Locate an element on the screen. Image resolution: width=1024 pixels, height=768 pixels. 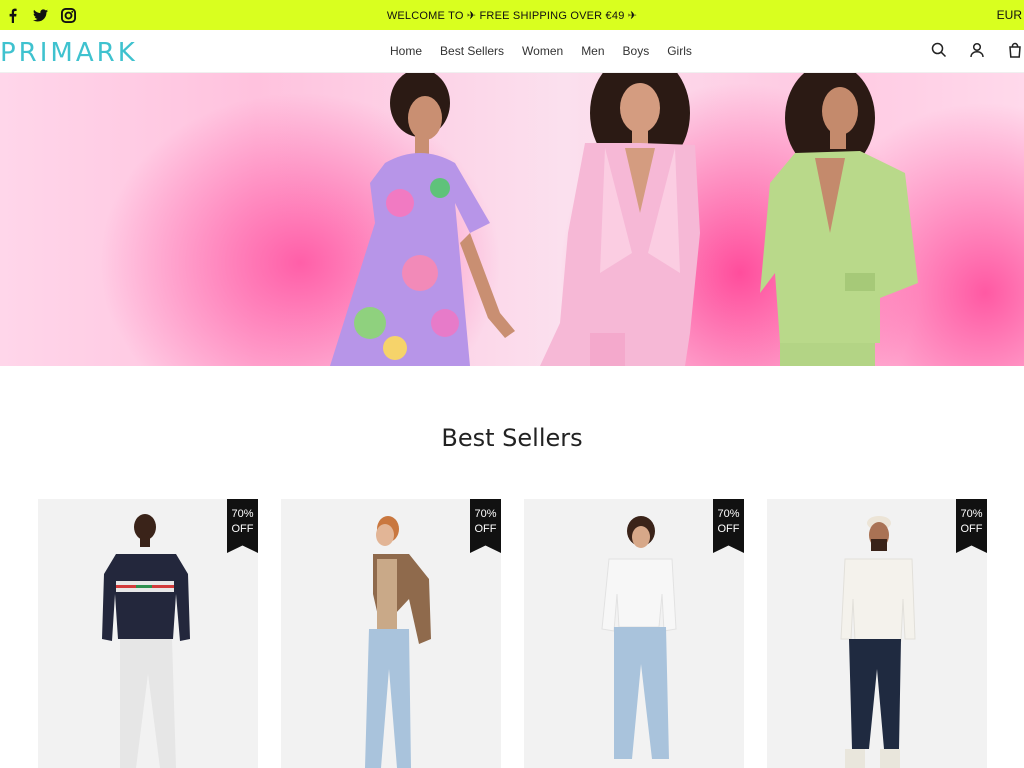
logo: PRIMARK is located at coordinates (69, 53).